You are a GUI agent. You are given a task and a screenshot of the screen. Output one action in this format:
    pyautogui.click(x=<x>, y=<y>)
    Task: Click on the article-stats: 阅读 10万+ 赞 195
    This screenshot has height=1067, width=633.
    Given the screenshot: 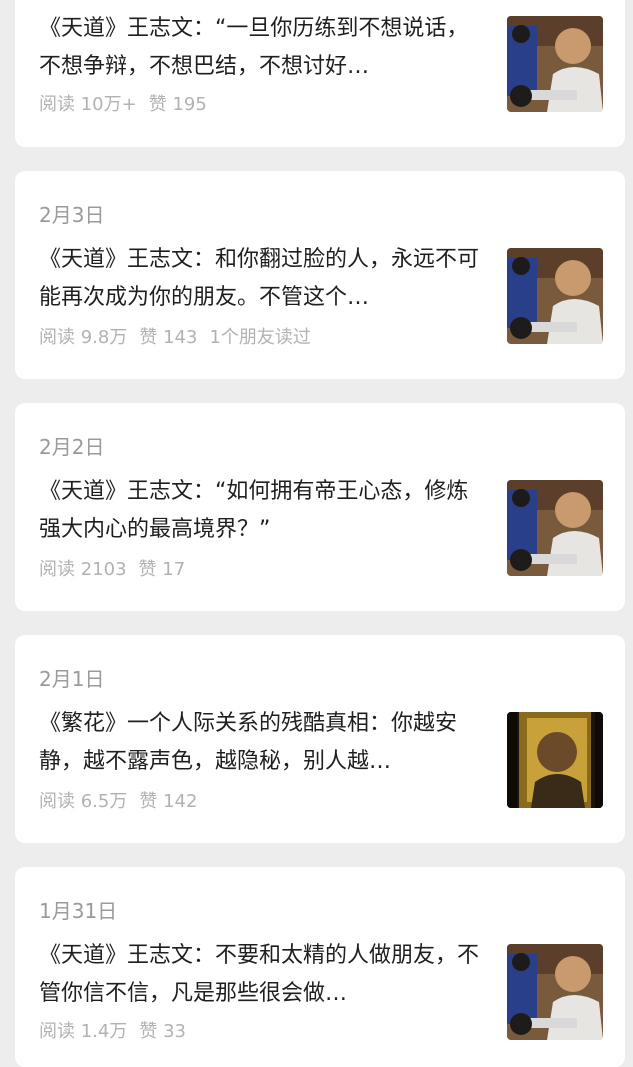 What is the action you would take?
    pyautogui.click(x=129, y=103)
    